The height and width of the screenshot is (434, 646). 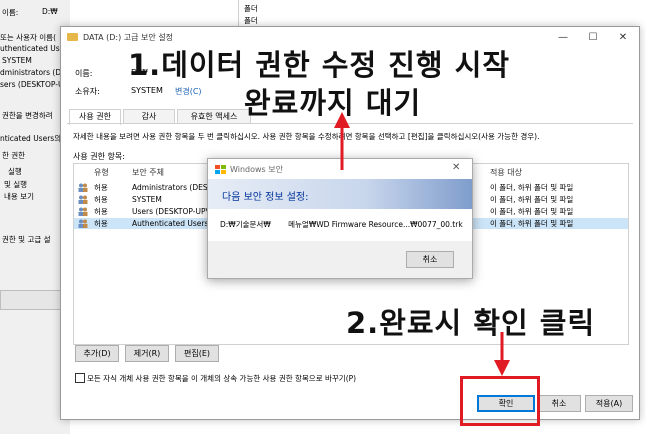 What do you see at coordinates (430, 259) in the screenshot?
I see `dialog-cancel-button: 취소` at bounding box center [430, 259].